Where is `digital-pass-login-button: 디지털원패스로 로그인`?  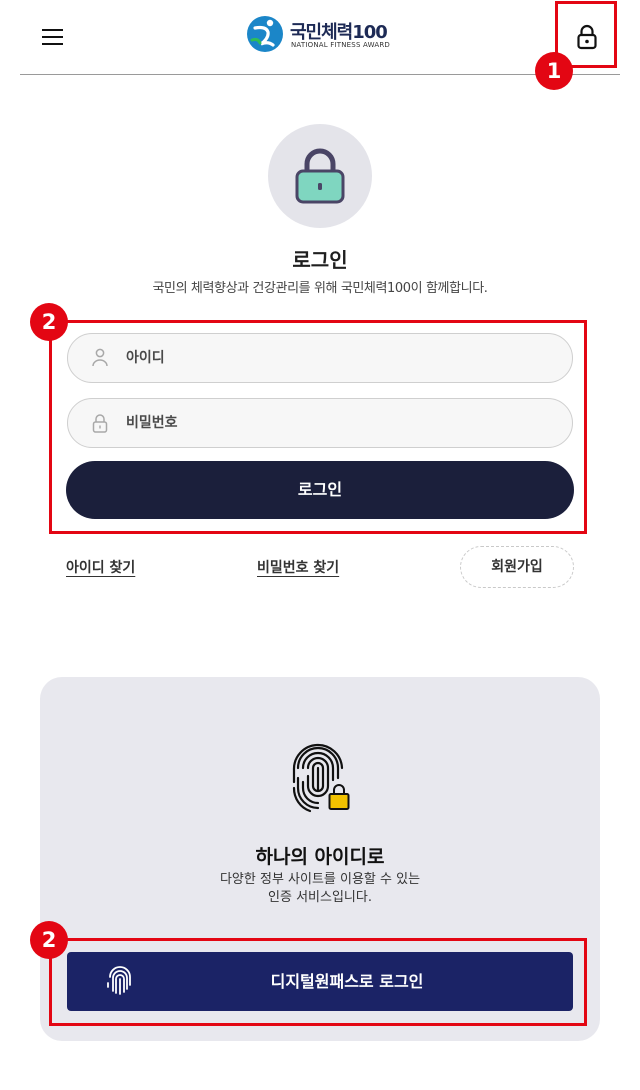
digital-pass-login-button: 디지털원패스로 로그인 is located at coordinates (320, 981).